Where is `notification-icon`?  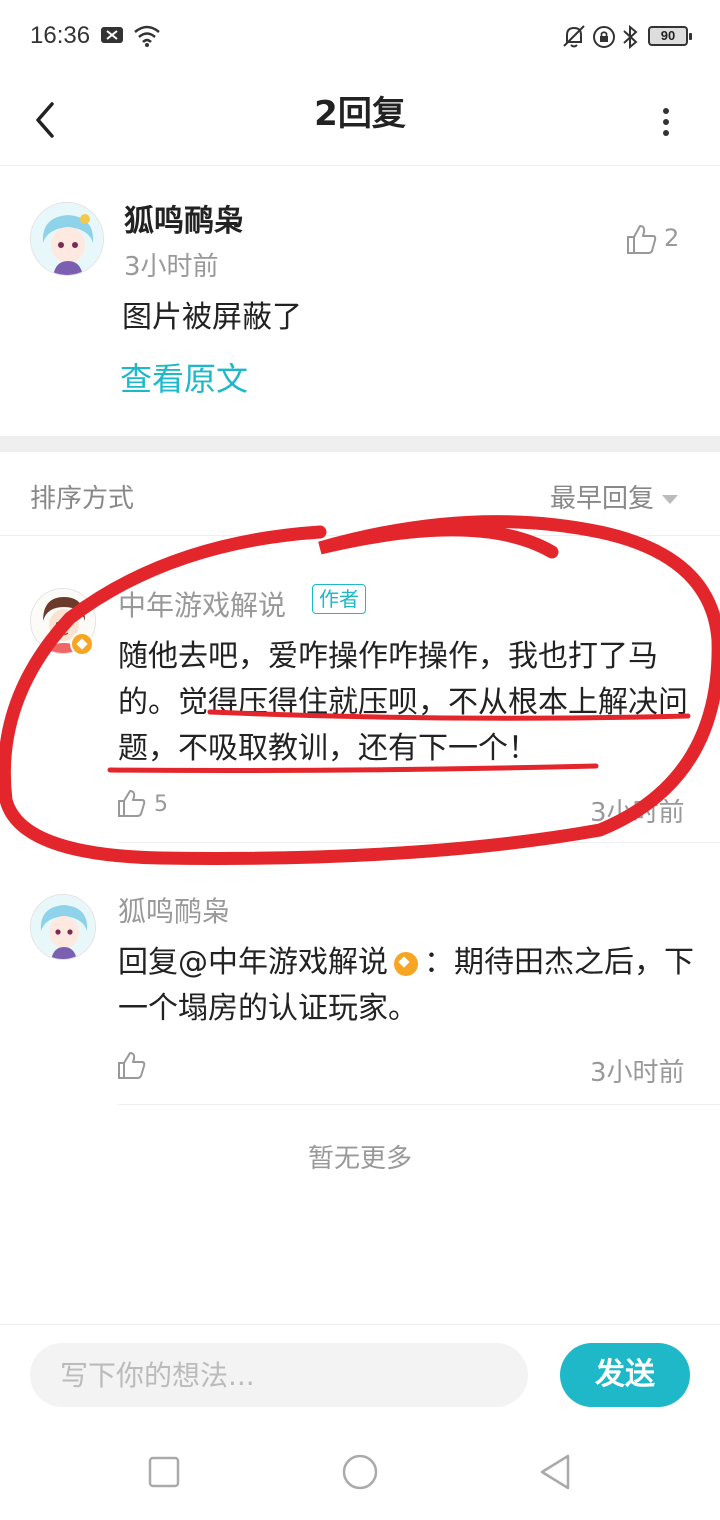
notification-icon is located at coordinates (112, 35).